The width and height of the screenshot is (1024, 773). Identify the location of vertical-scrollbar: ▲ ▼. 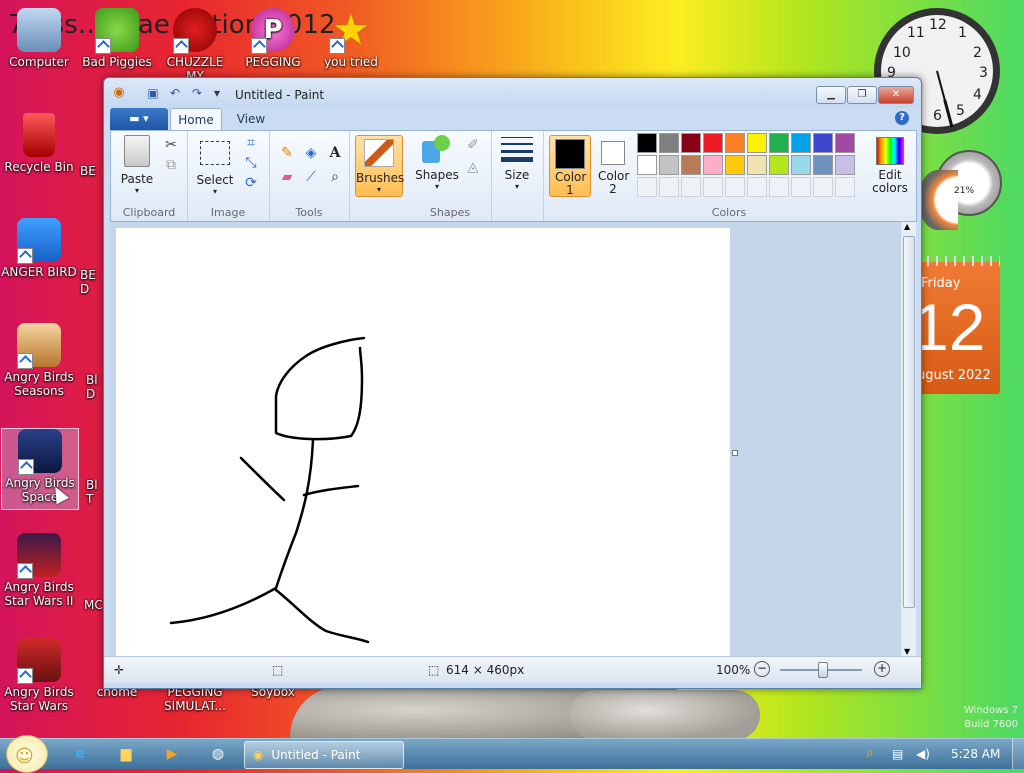
(908, 439).